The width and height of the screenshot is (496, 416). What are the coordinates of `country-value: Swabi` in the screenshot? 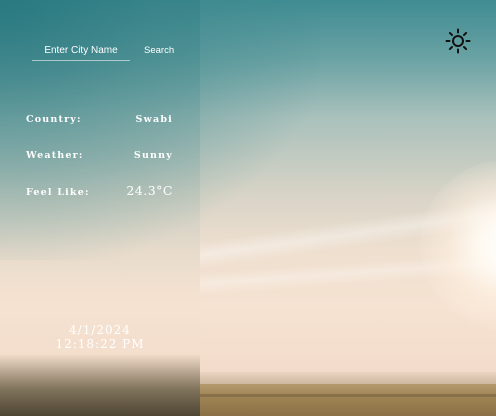 It's located at (154, 119).